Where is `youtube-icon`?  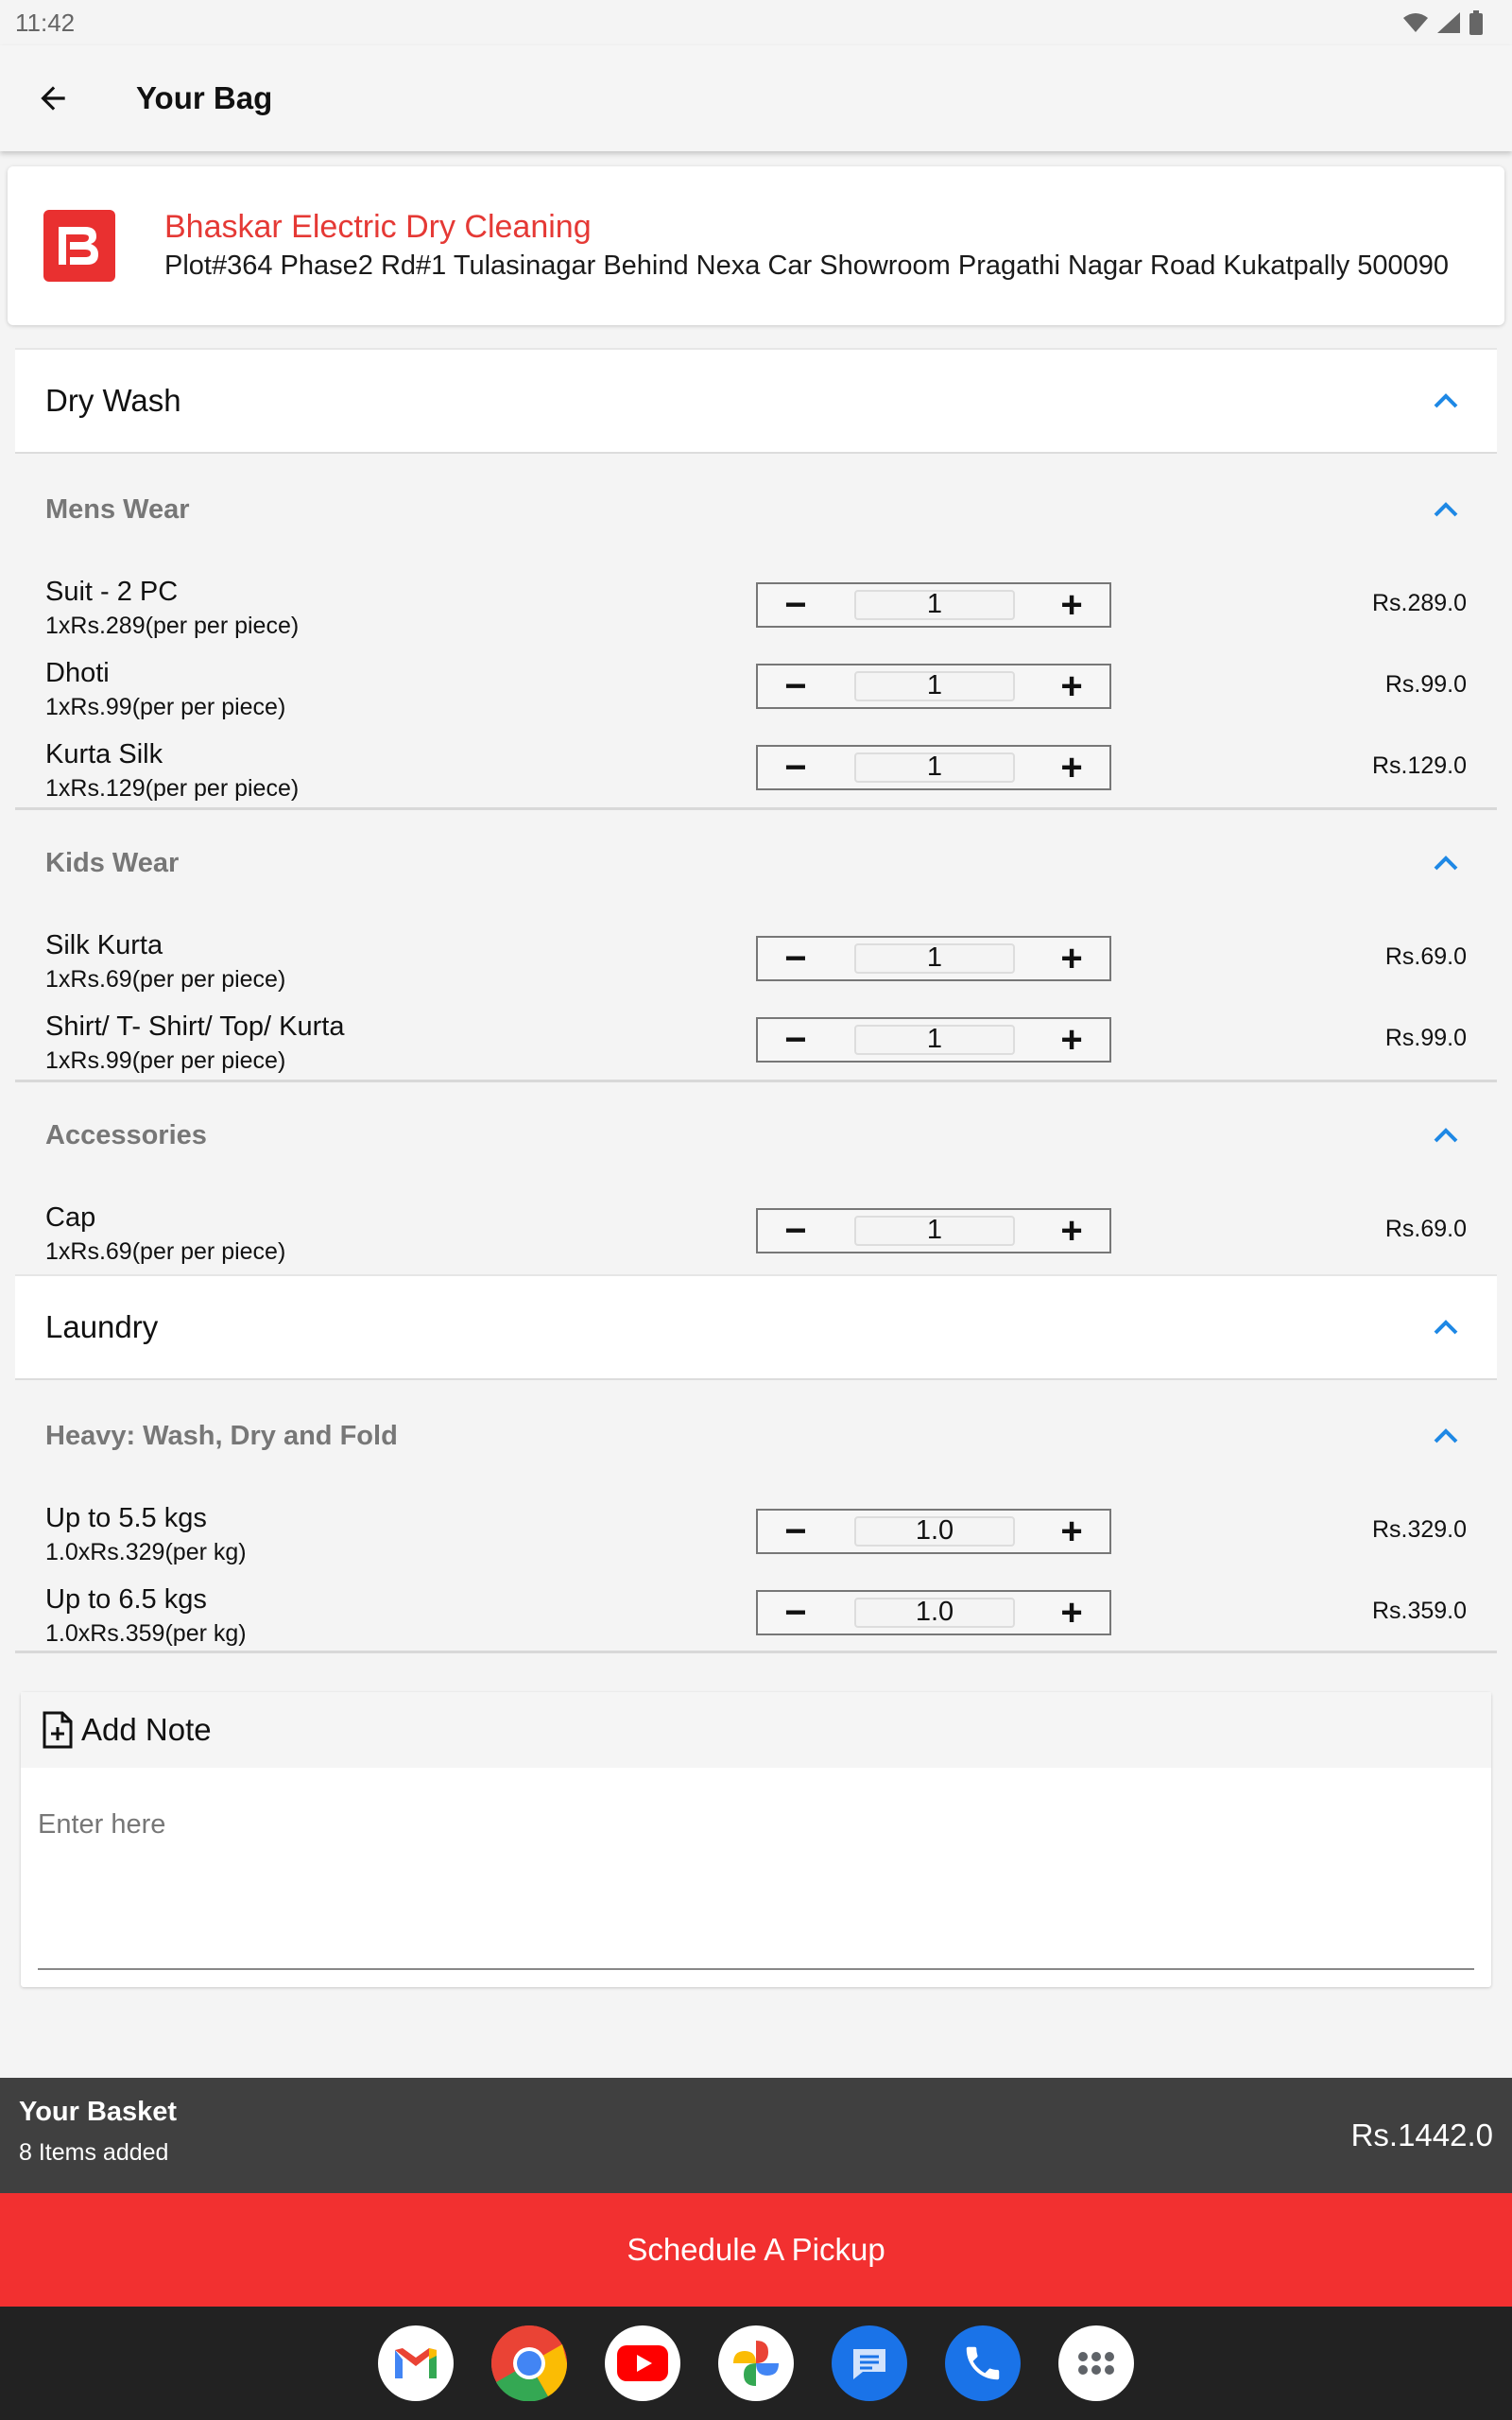 youtube-icon is located at coordinates (642, 2363).